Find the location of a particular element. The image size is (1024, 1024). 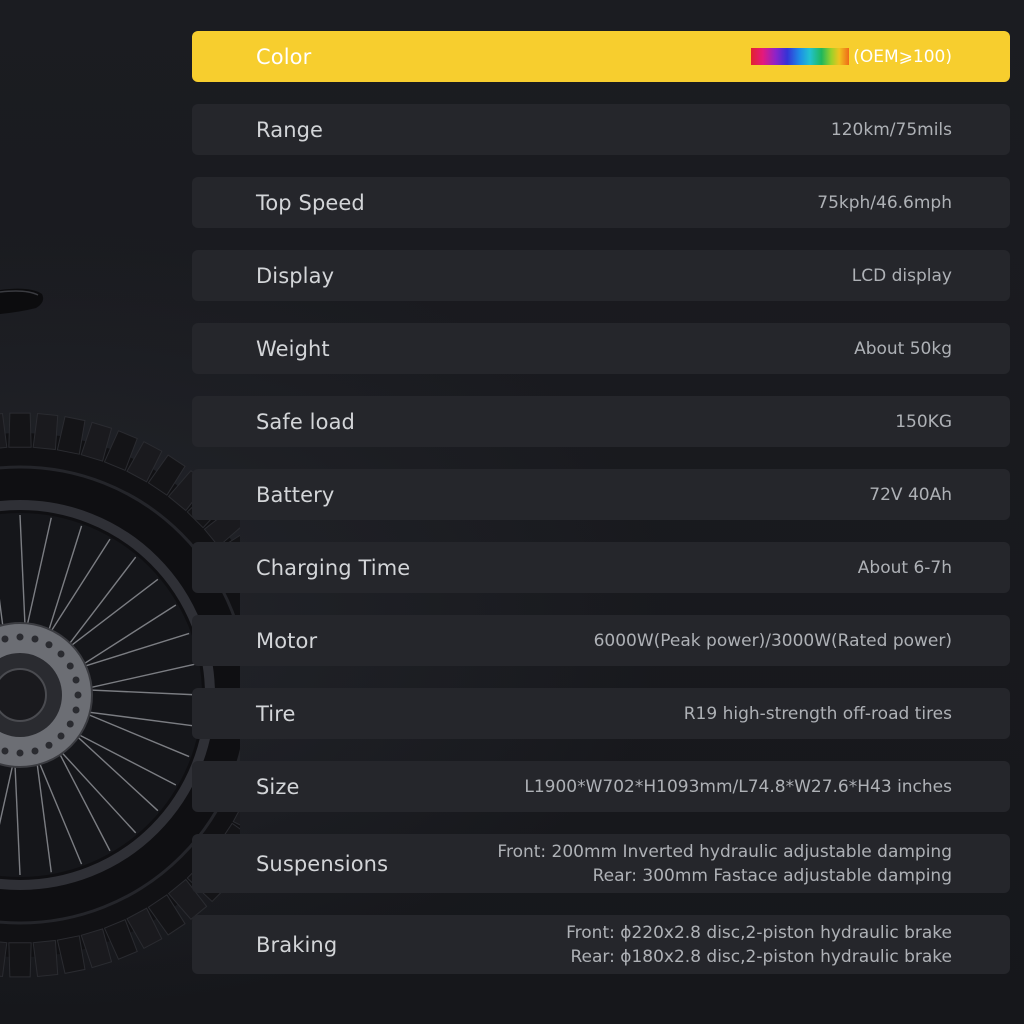

spec-row-top-speed: Top Speed 75kph/46.6mph is located at coordinates (601, 202).